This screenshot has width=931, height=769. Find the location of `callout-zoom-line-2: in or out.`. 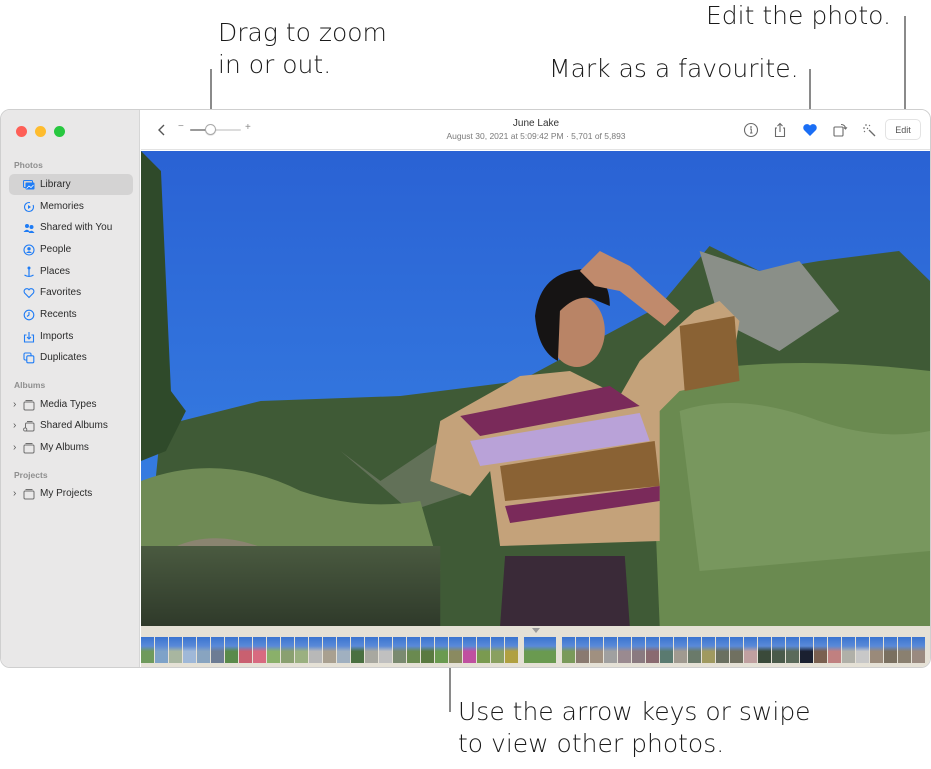

callout-zoom-line-2: in or out. is located at coordinates (275, 64).